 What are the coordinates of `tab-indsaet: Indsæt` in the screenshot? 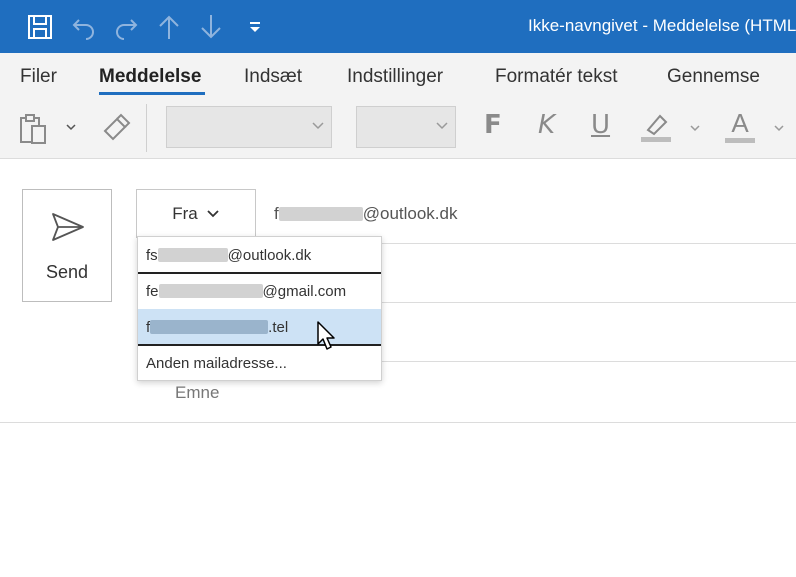 It's located at (273, 77).